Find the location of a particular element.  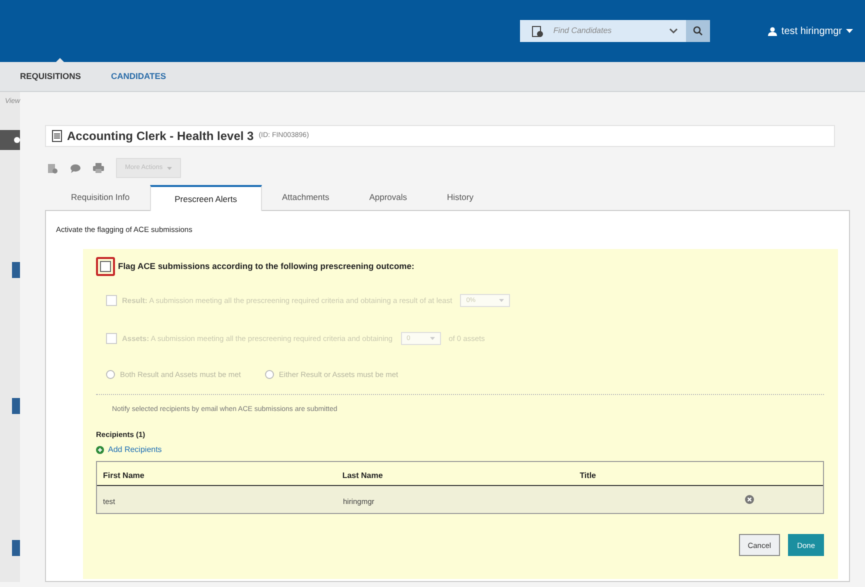

search-icon is located at coordinates (698, 31).